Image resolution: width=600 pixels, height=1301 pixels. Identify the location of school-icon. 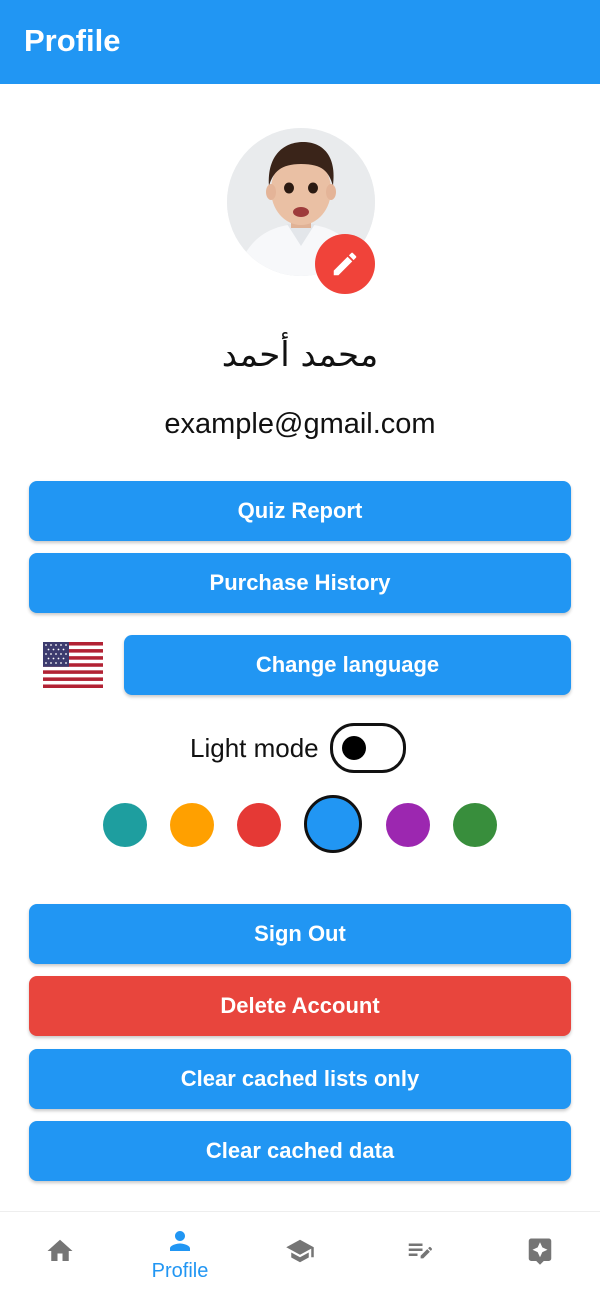
(300, 1251).